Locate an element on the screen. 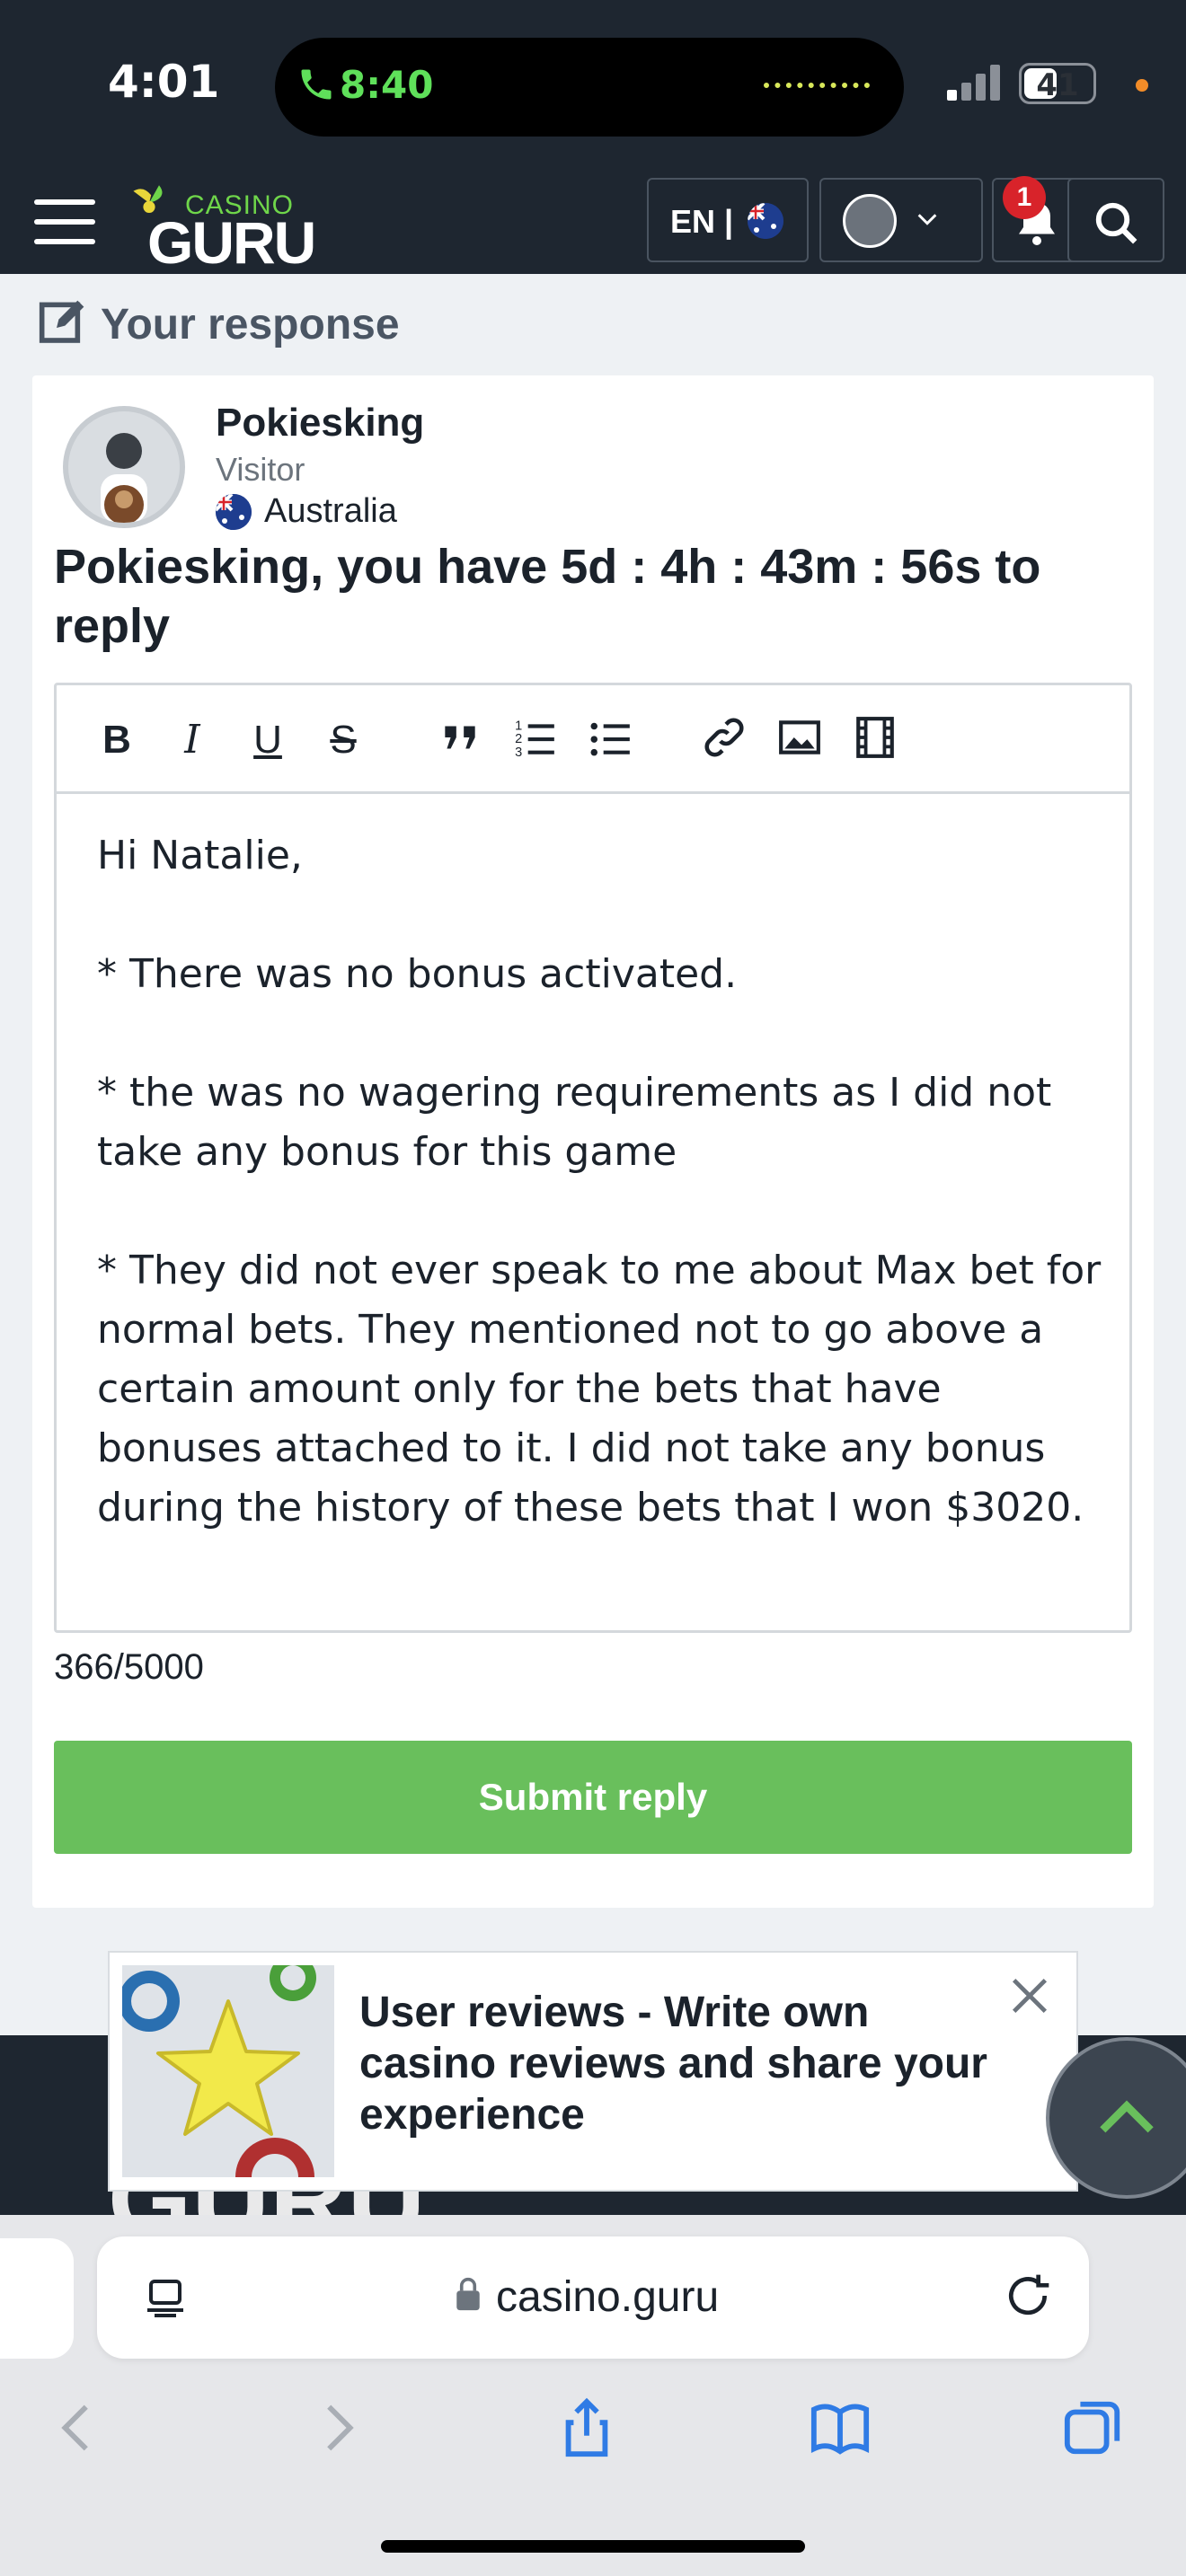 This screenshot has height=2576, width=1186. character-counter: 366/5000 is located at coordinates (129, 1667).